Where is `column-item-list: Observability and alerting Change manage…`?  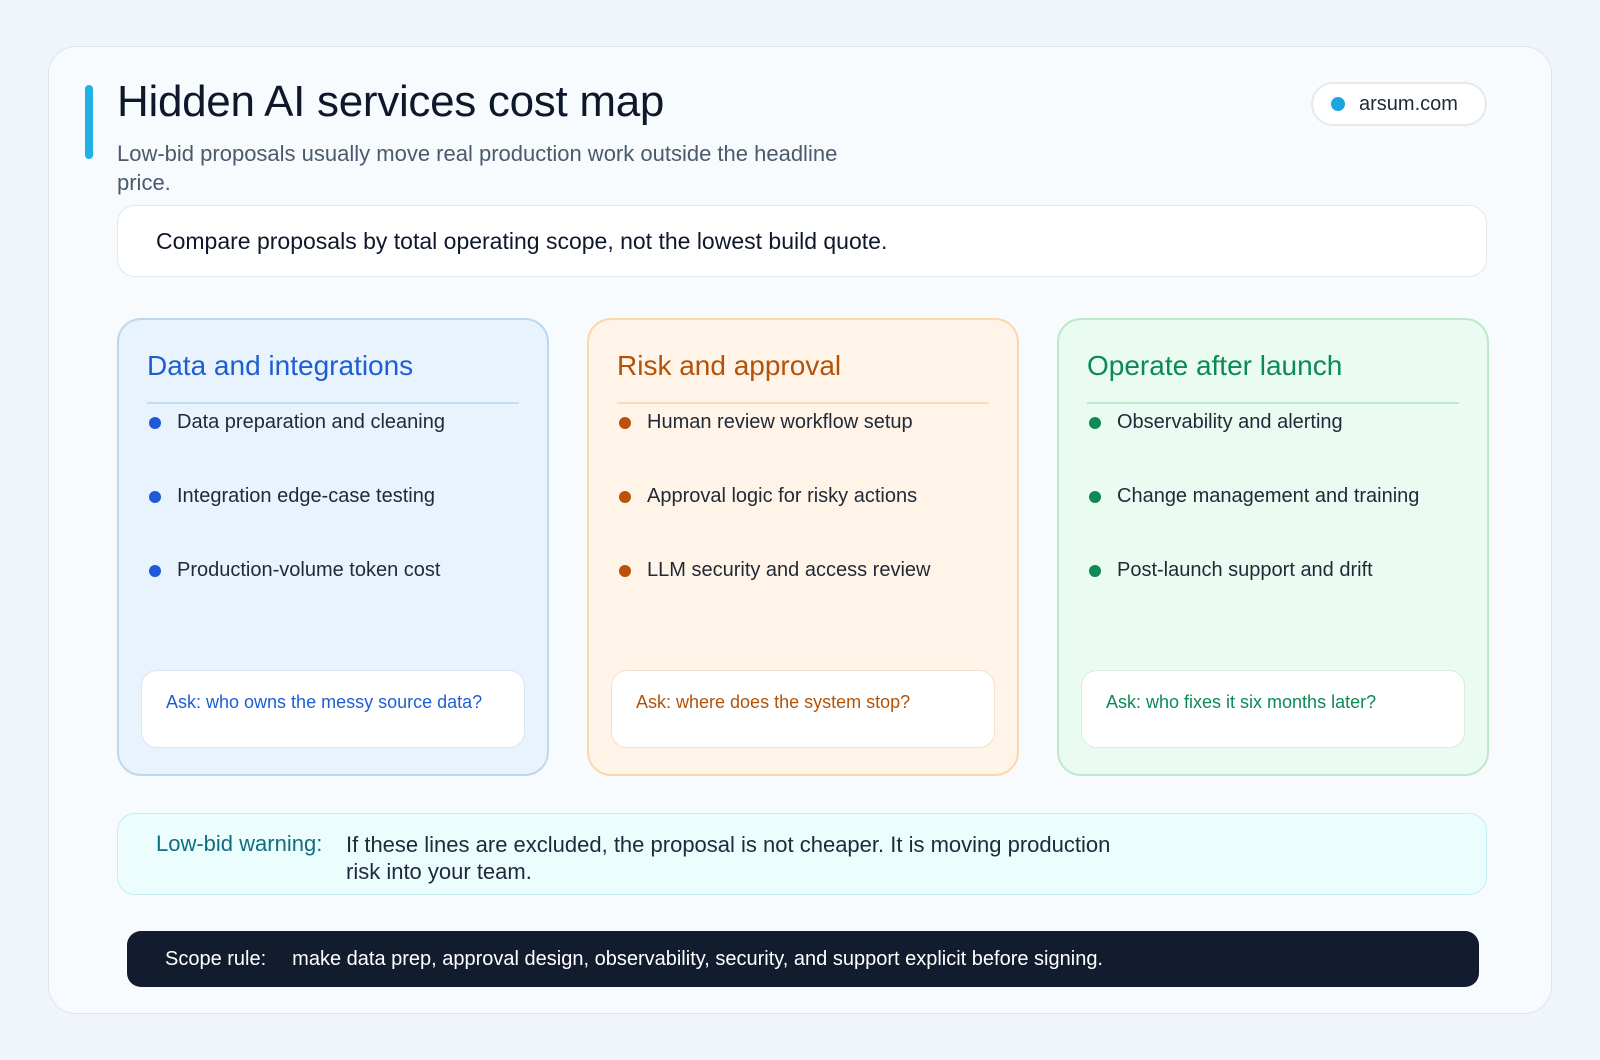
column-item-list: Observability and alerting Change manage… is located at coordinates (1254, 521).